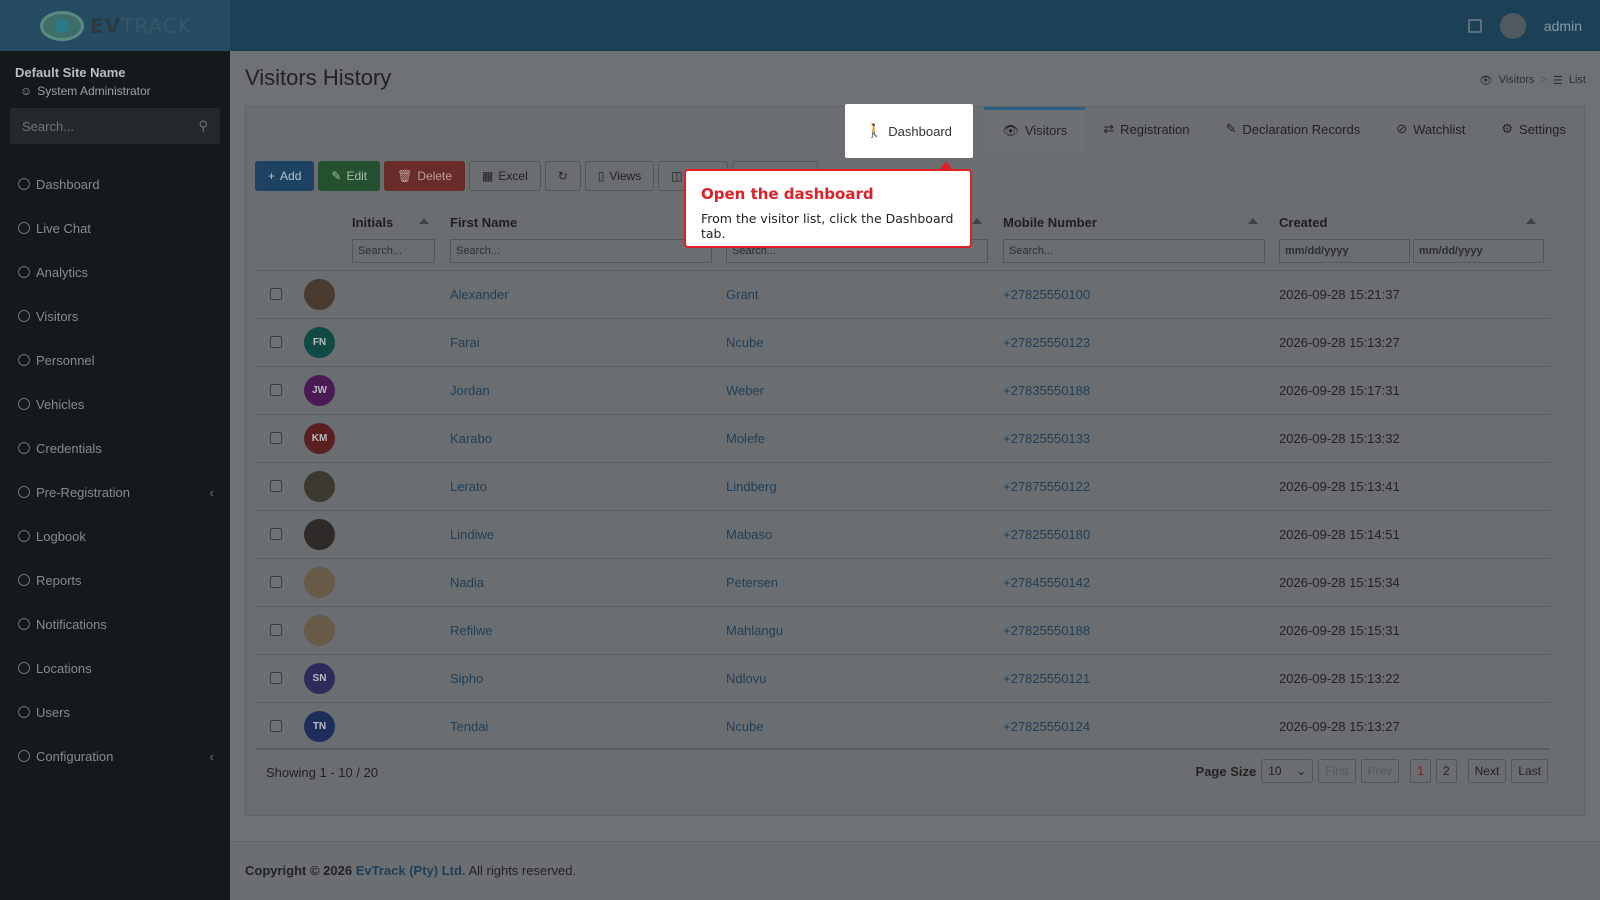 The width and height of the screenshot is (1600, 900). What do you see at coordinates (1146, 129) in the screenshot?
I see `tab-registration: ⇄ Registration` at bounding box center [1146, 129].